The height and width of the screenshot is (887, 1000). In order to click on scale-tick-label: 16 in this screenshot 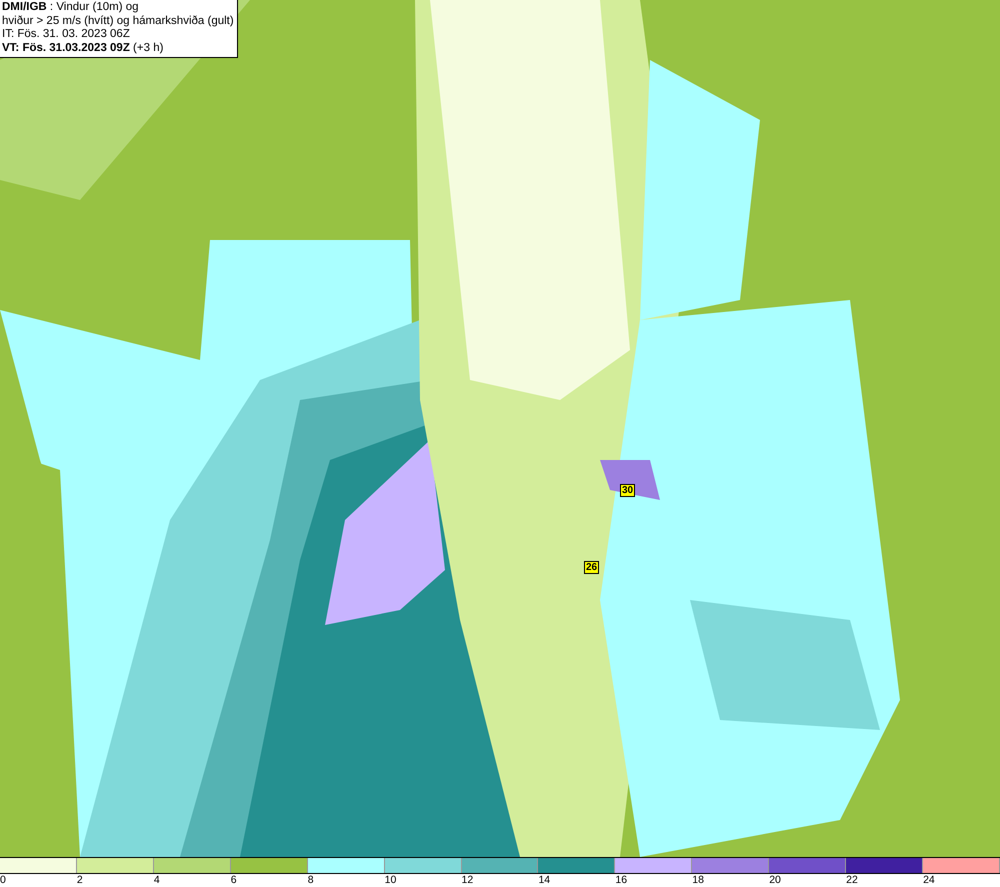, I will do `click(621, 880)`.